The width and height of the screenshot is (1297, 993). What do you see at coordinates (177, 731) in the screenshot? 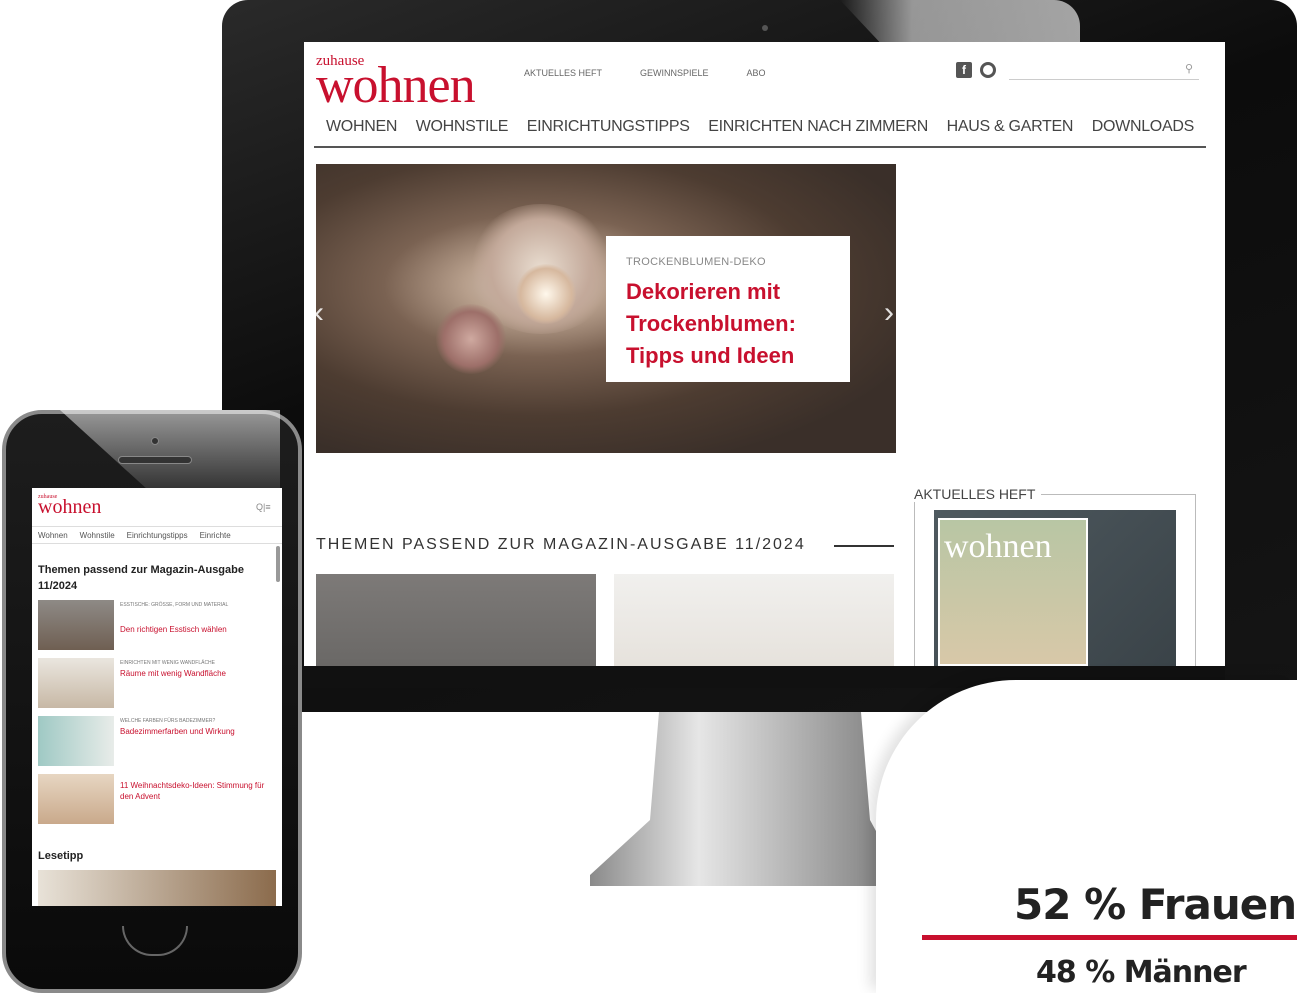
I see `list-item-title: Badezimmerfarben und Wirkung` at bounding box center [177, 731].